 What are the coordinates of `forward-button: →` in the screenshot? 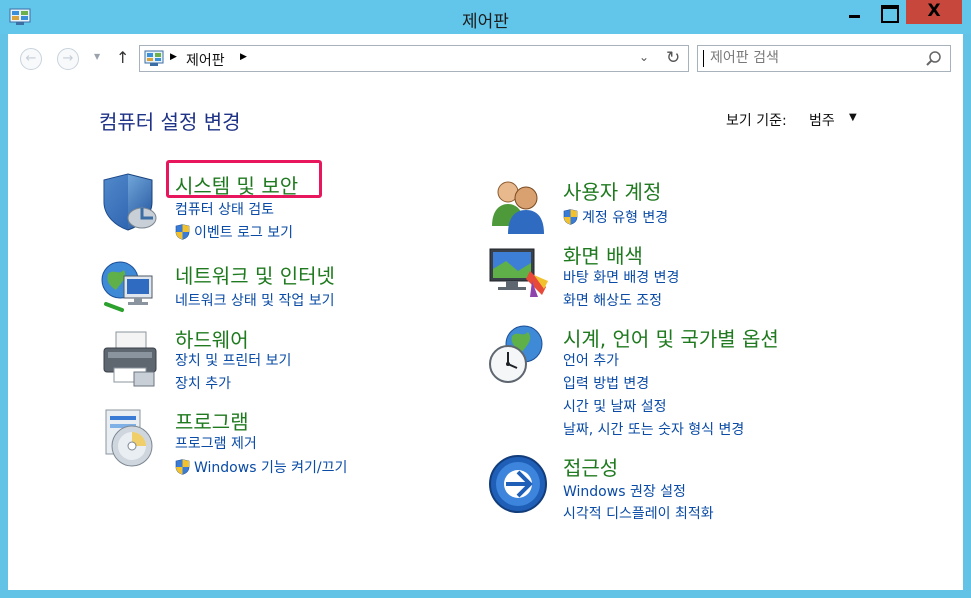 It's located at (68, 59).